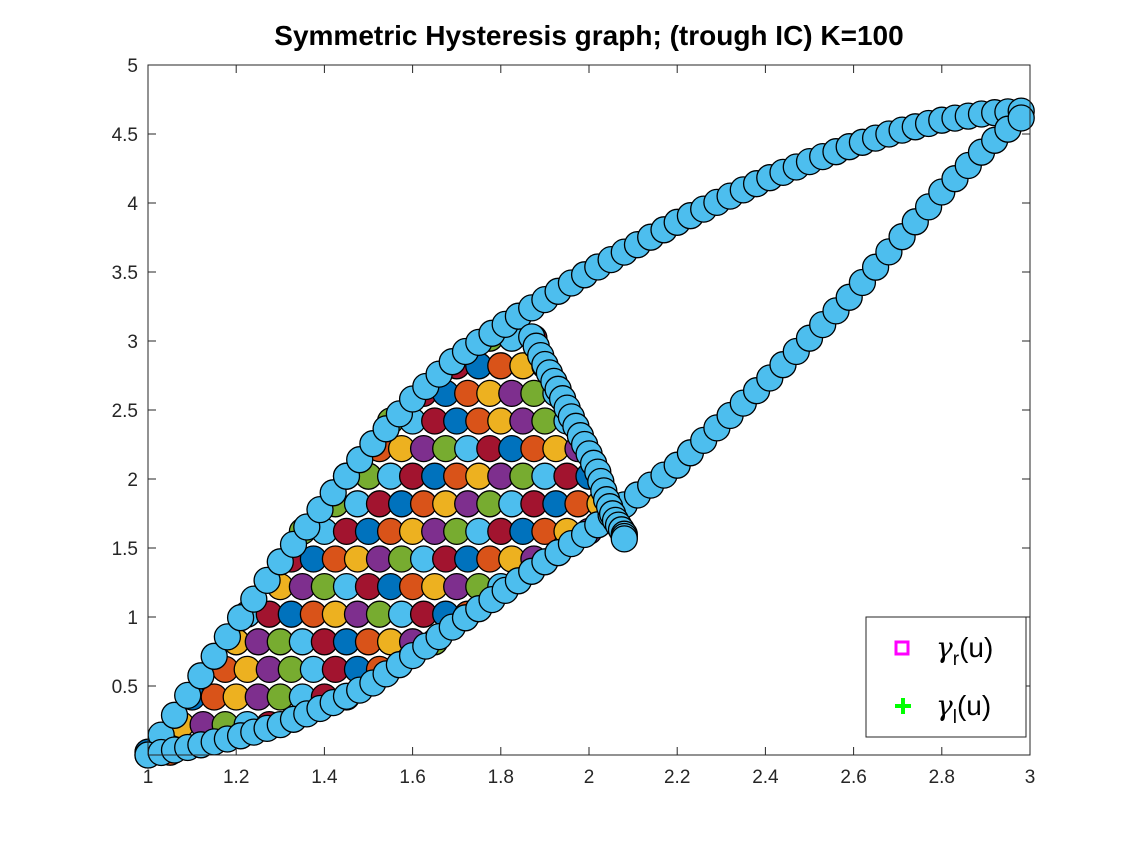 This screenshot has height=849, width=1139. Describe the element at coordinates (624, 539) in the screenshot. I see `data-point` at that location.